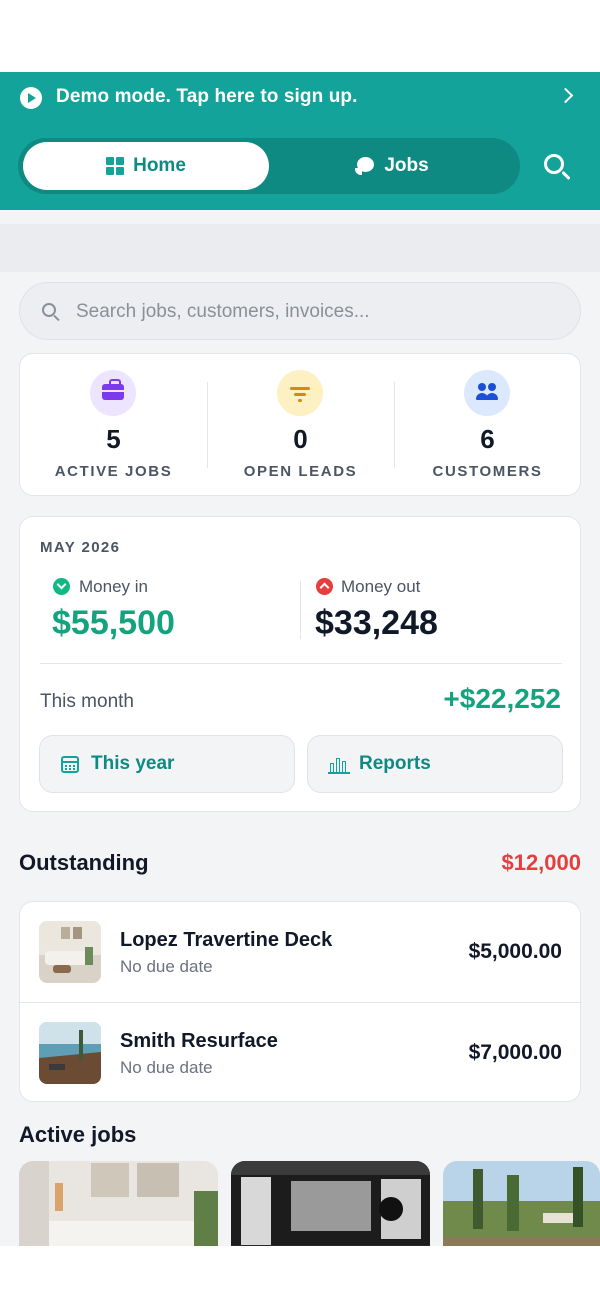  What do you see at coordinates (113, 439) in the screenshot?
I see `stat-value: 5` at bounding box center [113, 439].